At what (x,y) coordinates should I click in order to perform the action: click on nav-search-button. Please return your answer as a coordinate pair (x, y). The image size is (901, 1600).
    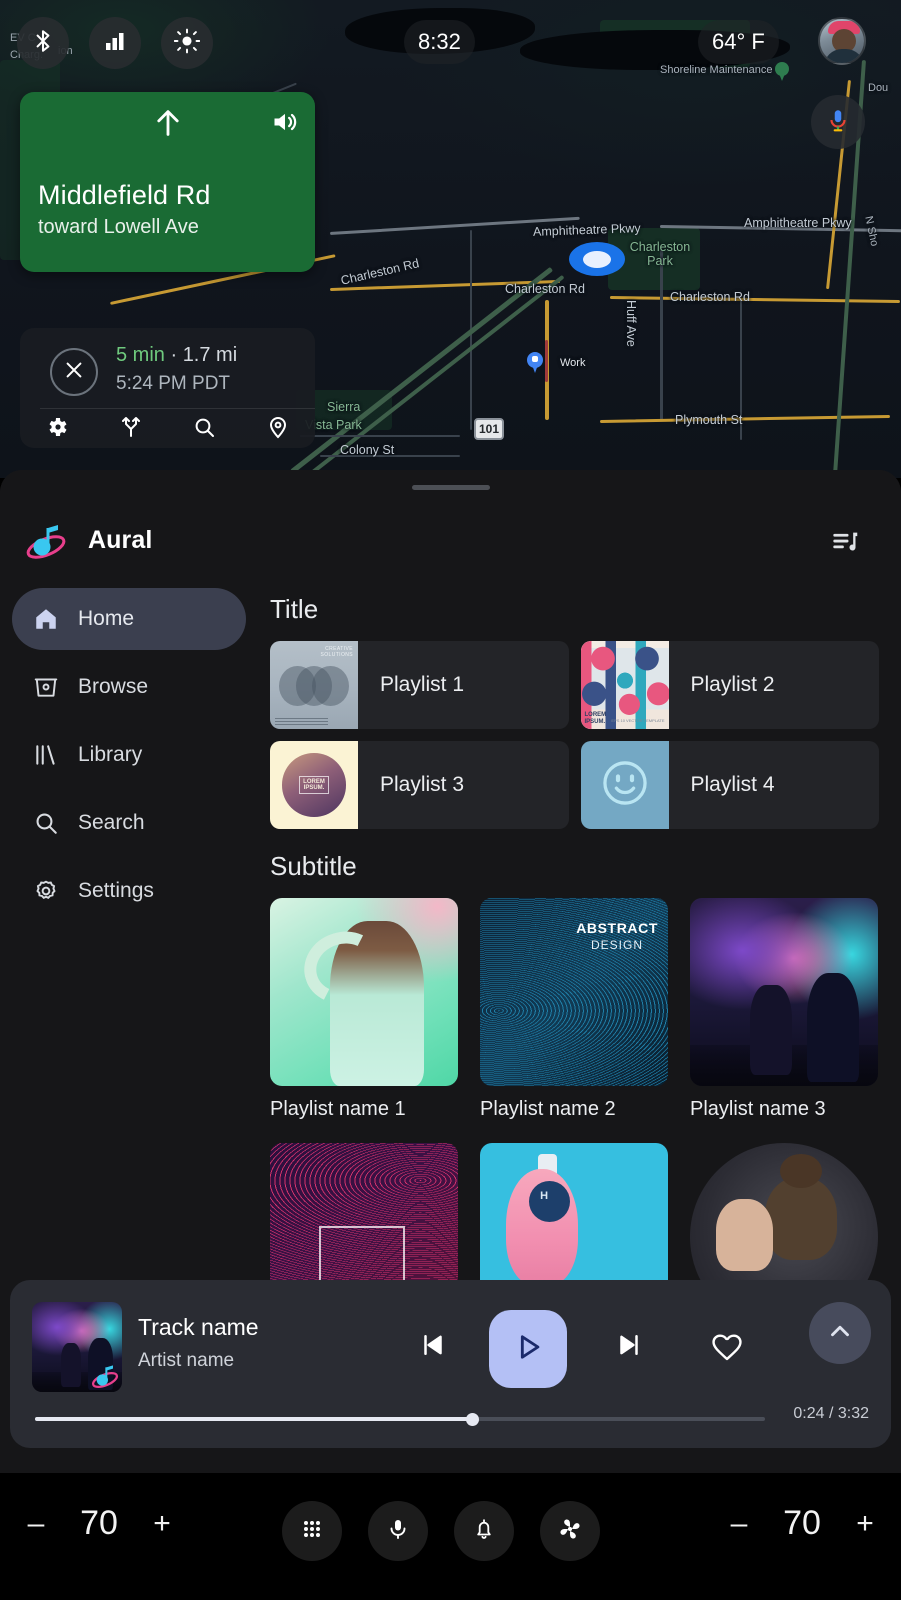
    Looking at the image, I should click on (205, 429).